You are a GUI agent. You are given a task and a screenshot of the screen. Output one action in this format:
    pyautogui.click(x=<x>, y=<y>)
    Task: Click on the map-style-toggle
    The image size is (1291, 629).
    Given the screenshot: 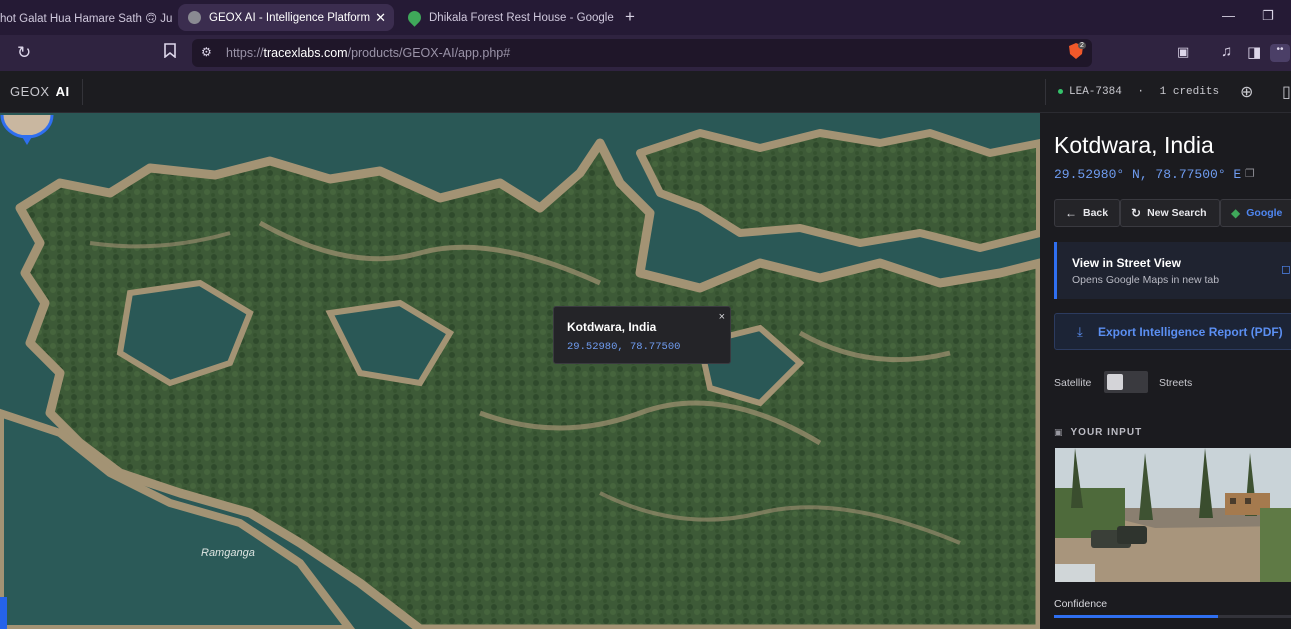 What is the action you would take?
    pyautogui.click(x=1126, y=382)
    